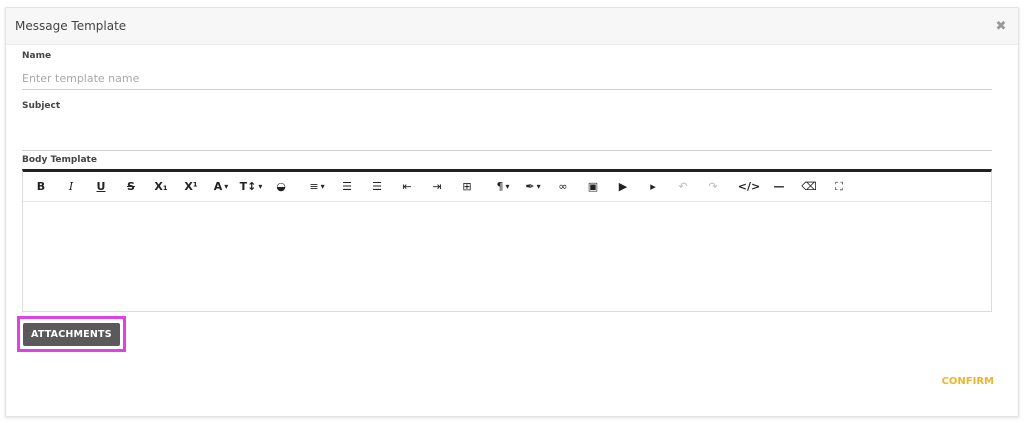 The image size is (1024, 423). Describe the element at coordinates (41, 106) in the screenshot. I see `subject-label: Subject` at that location.